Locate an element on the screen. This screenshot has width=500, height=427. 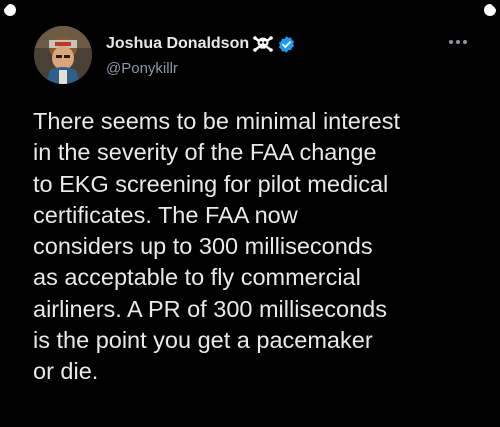
display-name: Joshua Donaldson is located at coordinates (177, 44).